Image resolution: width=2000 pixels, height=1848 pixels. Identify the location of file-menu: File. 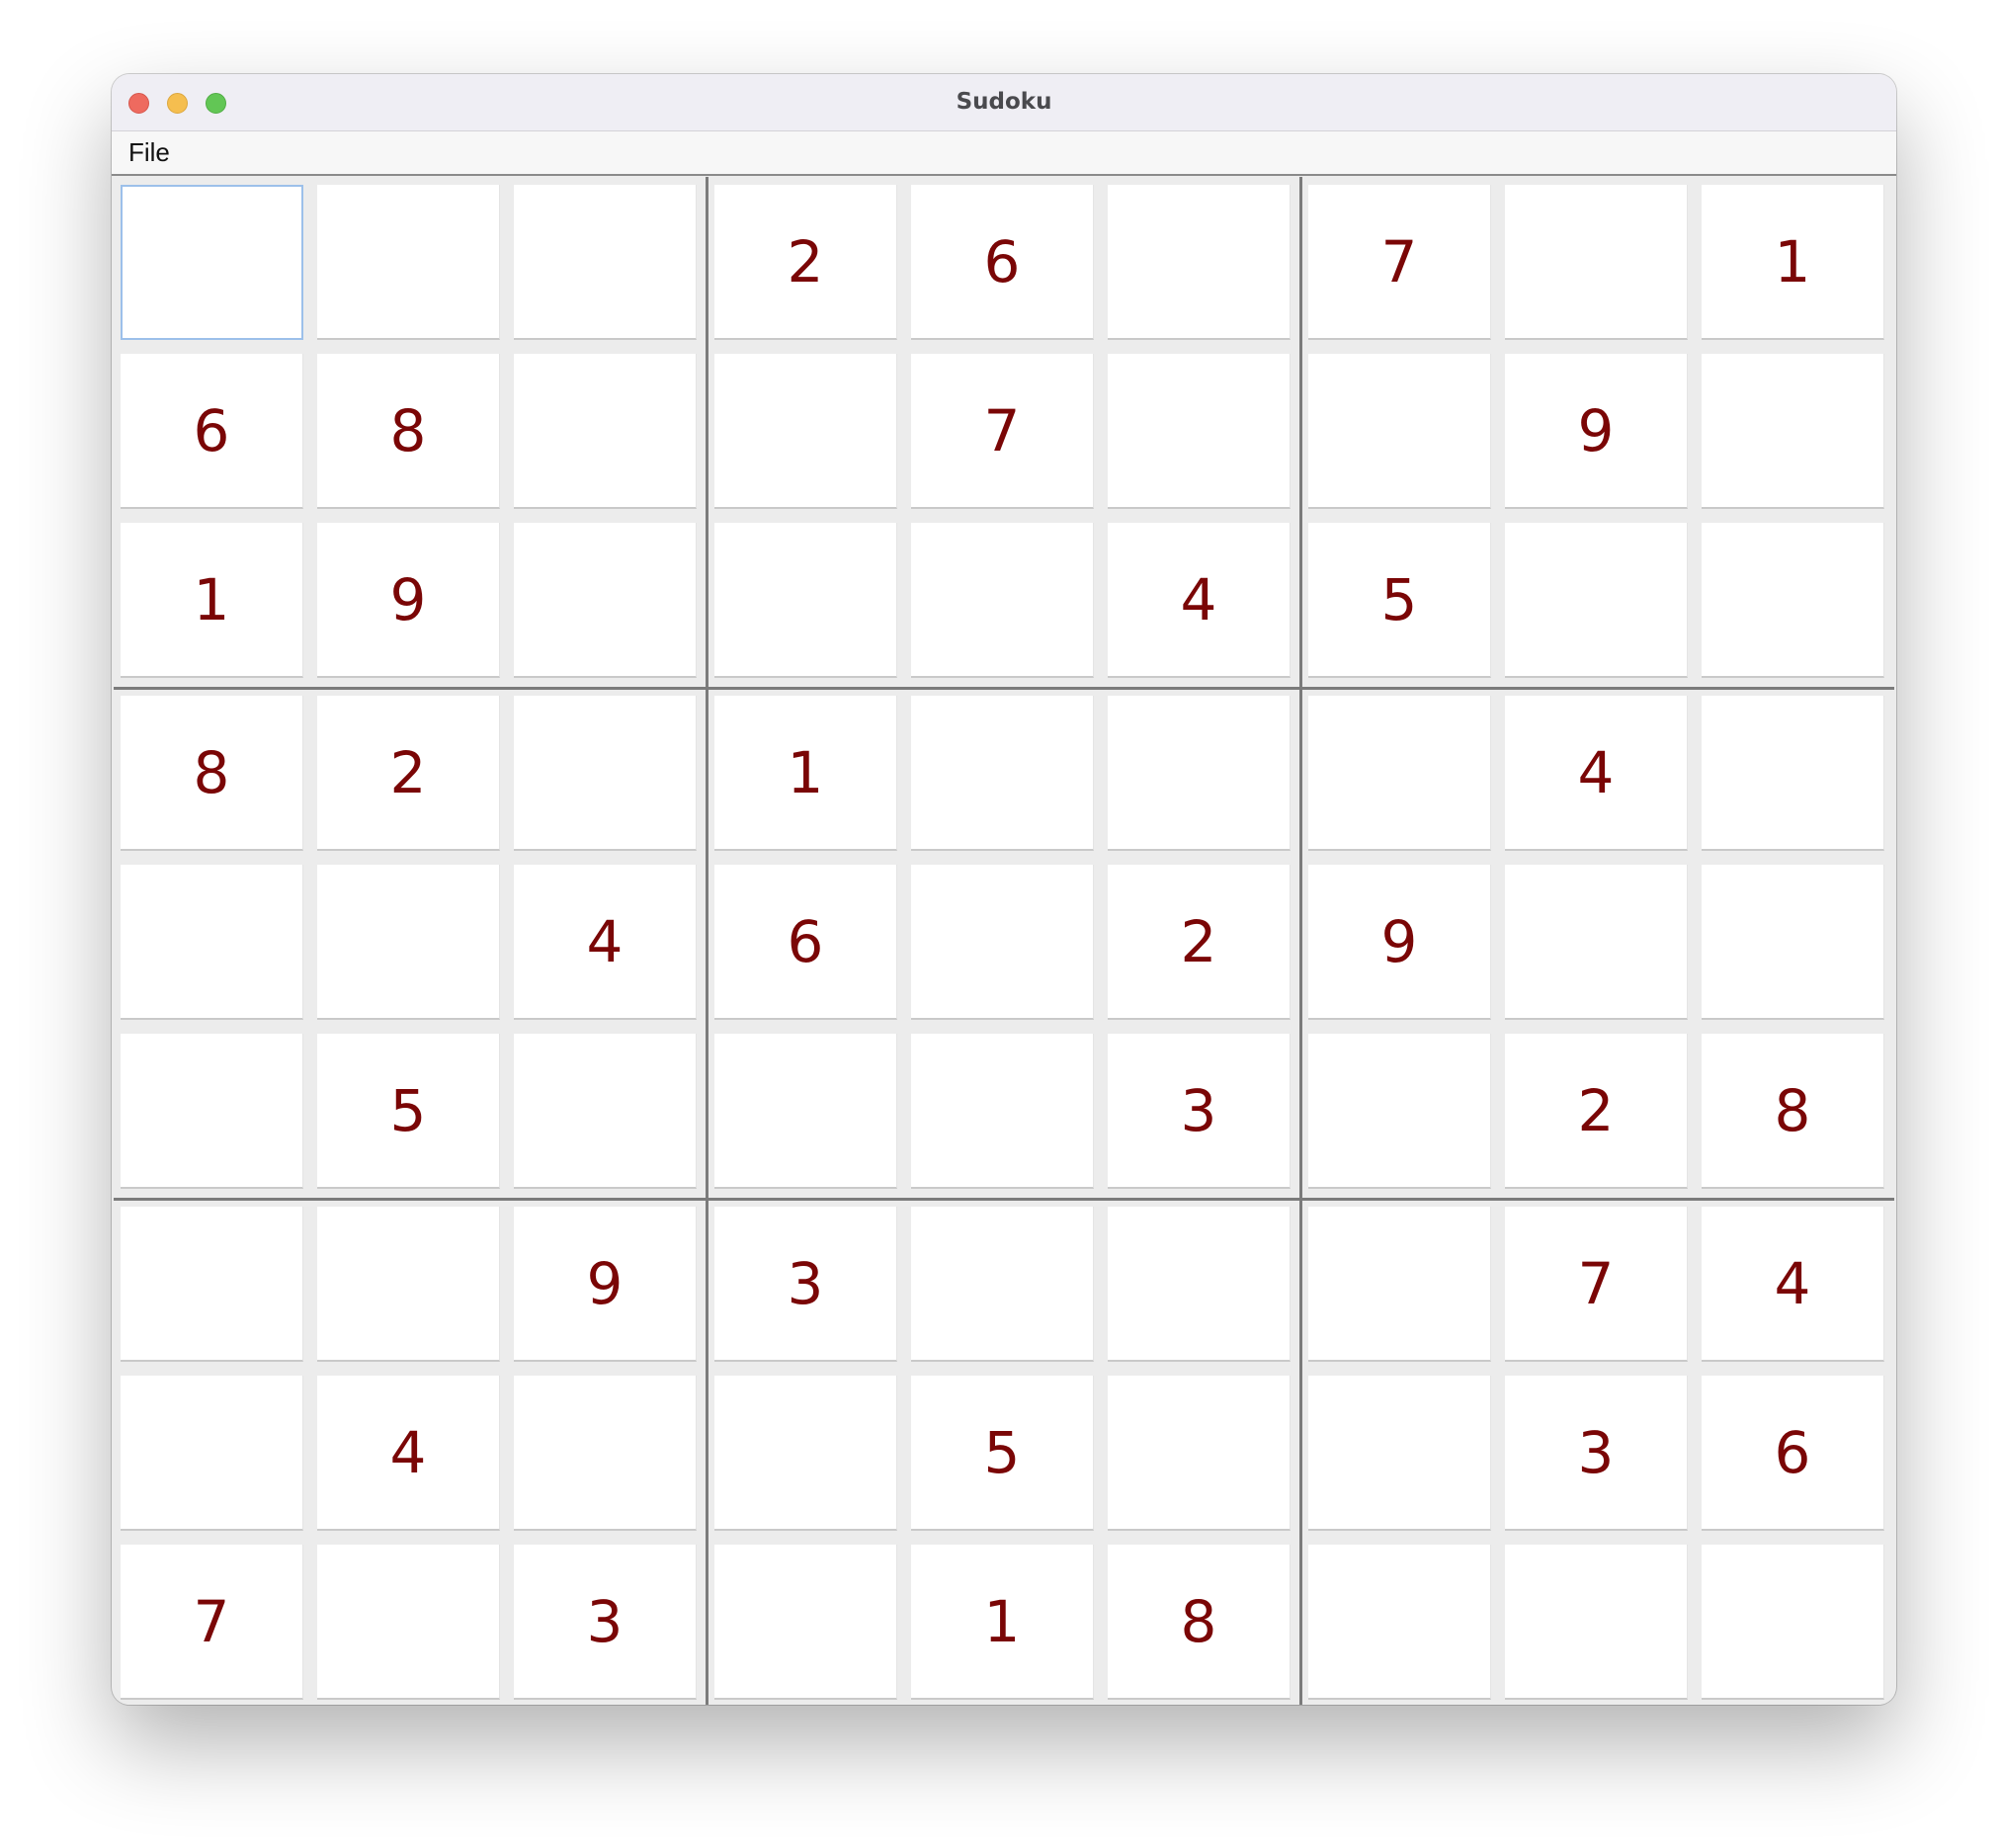
(149, 152).